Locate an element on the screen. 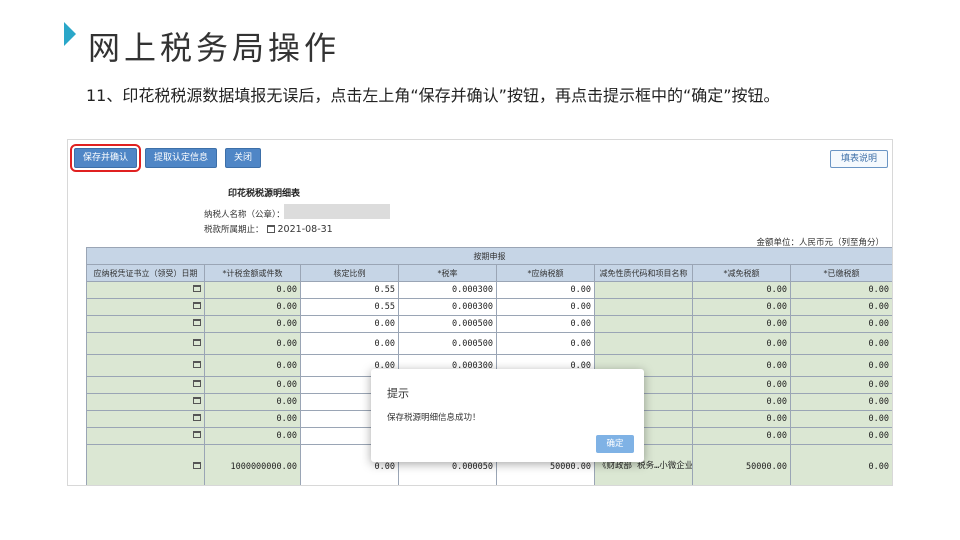 The height and width of the screenshot is (540, 960). form-title: 印花税税源明细表 is located at coordinates (264, 194).